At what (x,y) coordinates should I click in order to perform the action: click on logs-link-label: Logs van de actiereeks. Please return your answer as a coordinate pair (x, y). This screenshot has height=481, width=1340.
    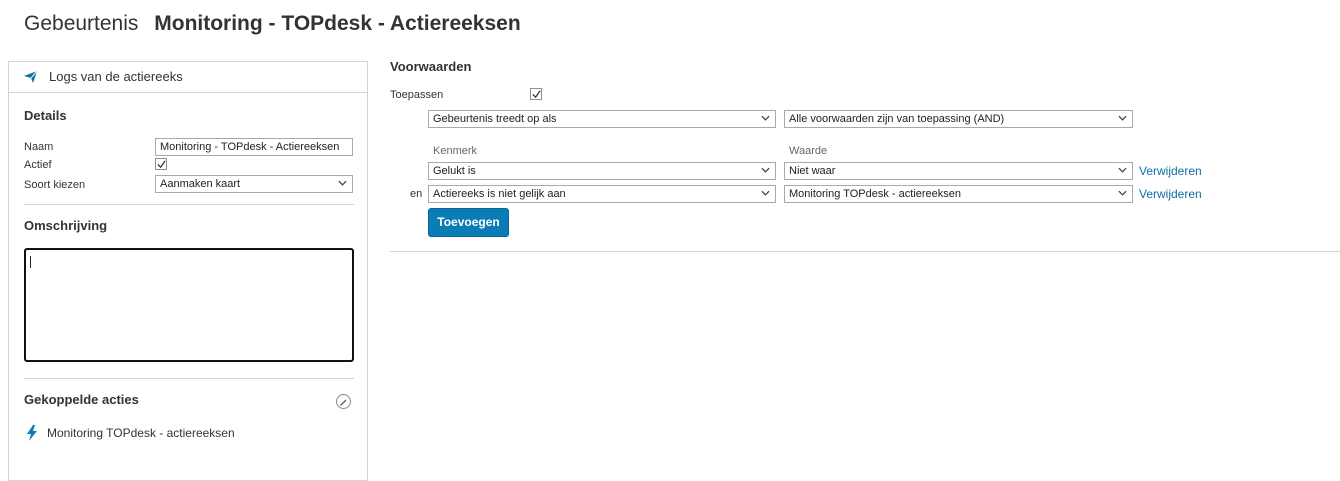
    Looking at the image, I should click on (116, 76).